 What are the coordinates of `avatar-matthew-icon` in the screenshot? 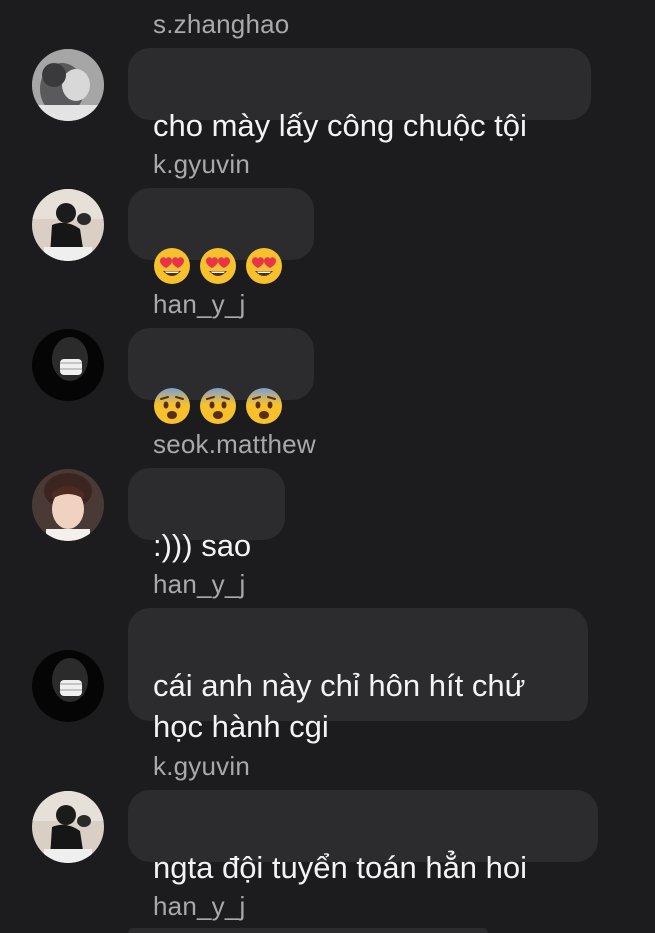 It's located at (68, 505).